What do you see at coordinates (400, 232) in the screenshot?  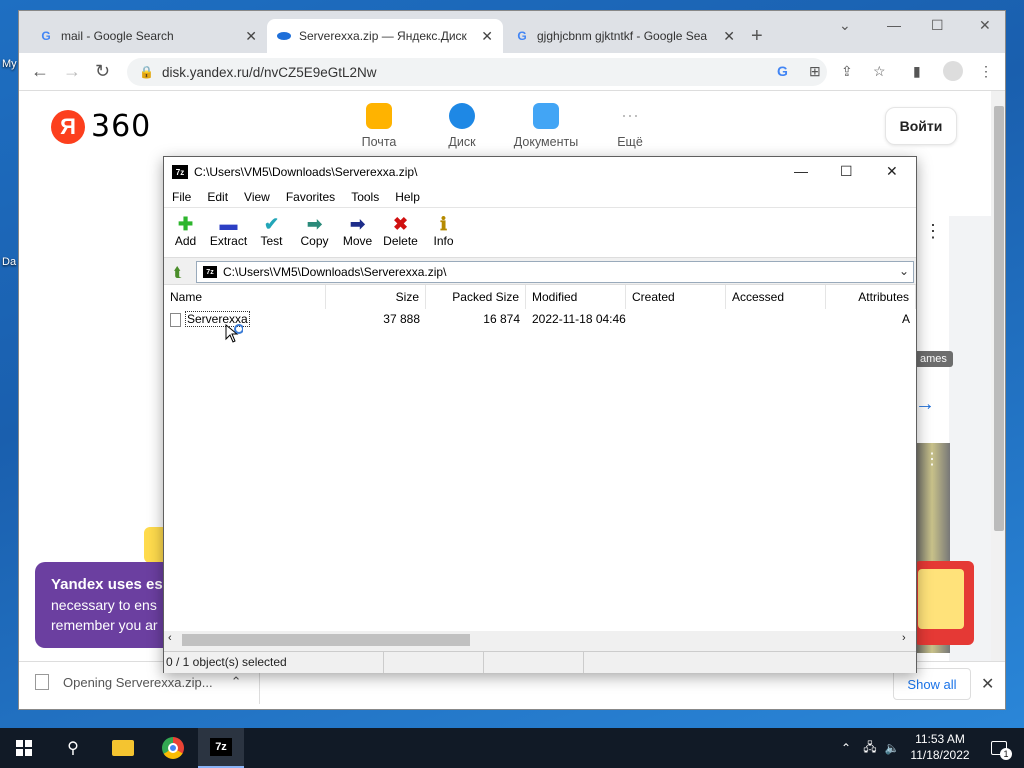 I see `delete-button: ✖ Delete` at bounding box center [400, 232].